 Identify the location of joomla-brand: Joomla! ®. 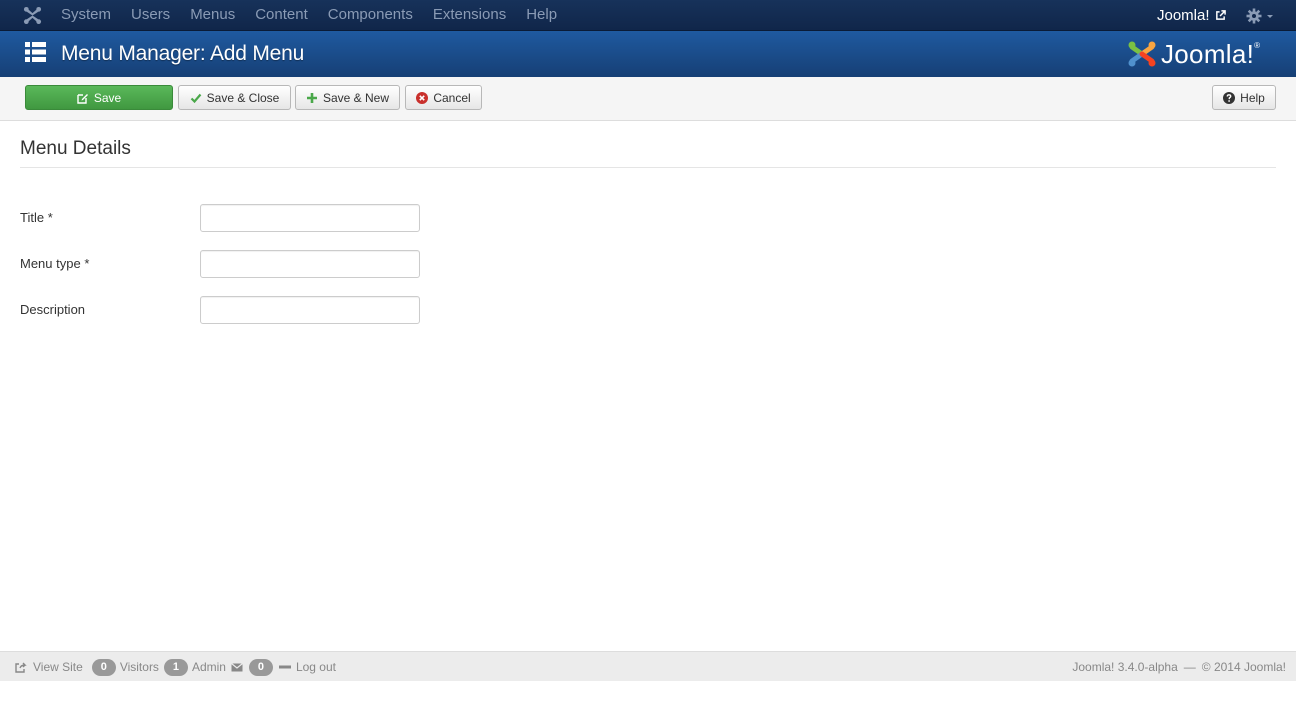
(1193, 54).